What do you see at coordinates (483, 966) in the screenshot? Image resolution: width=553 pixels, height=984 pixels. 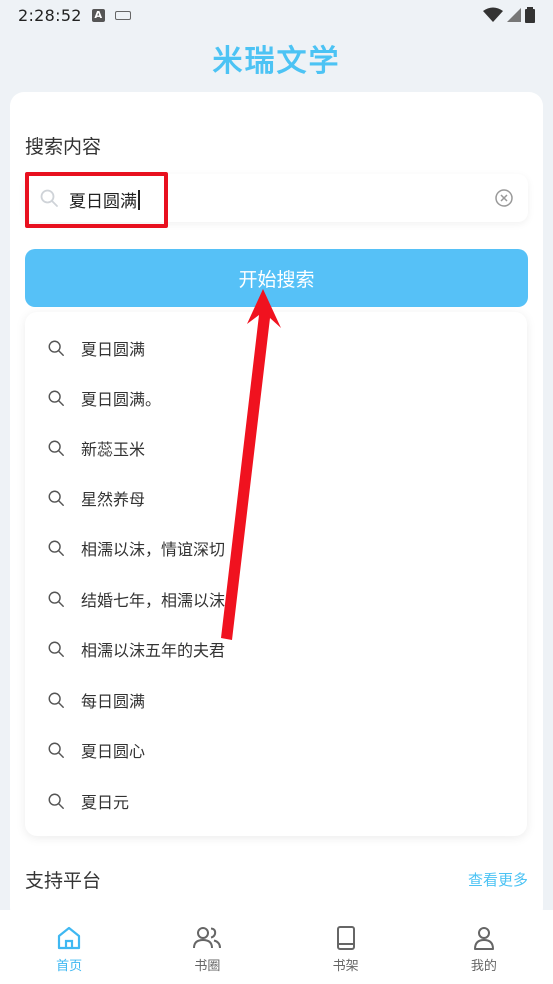 I see `tab-label: 我的` at bounding box center [483, 966].